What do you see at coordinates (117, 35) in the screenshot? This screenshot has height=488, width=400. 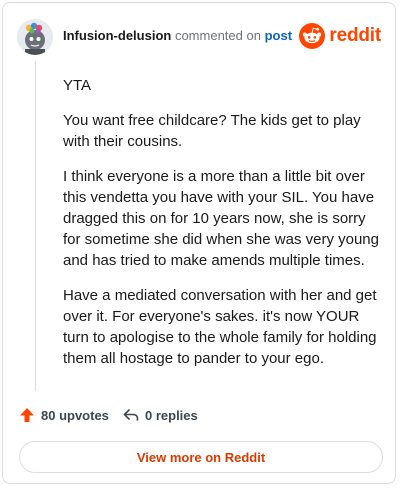 I see `username-link: Infusion-delusion` at bounding box center [117, 35].